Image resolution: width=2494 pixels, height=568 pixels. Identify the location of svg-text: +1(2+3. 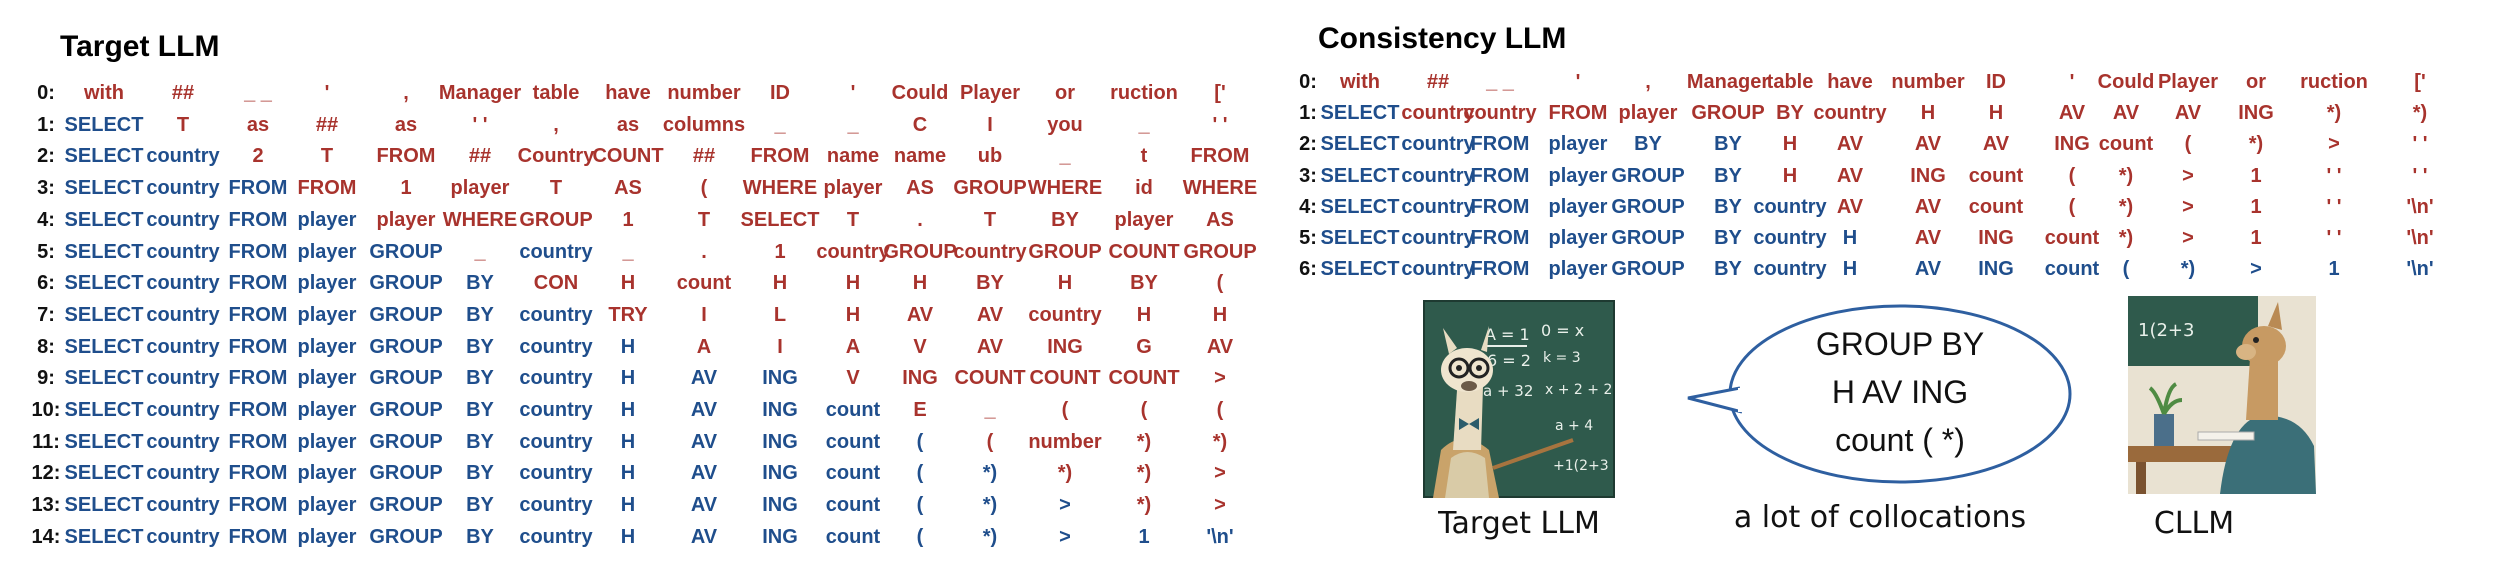
(1581, 466).